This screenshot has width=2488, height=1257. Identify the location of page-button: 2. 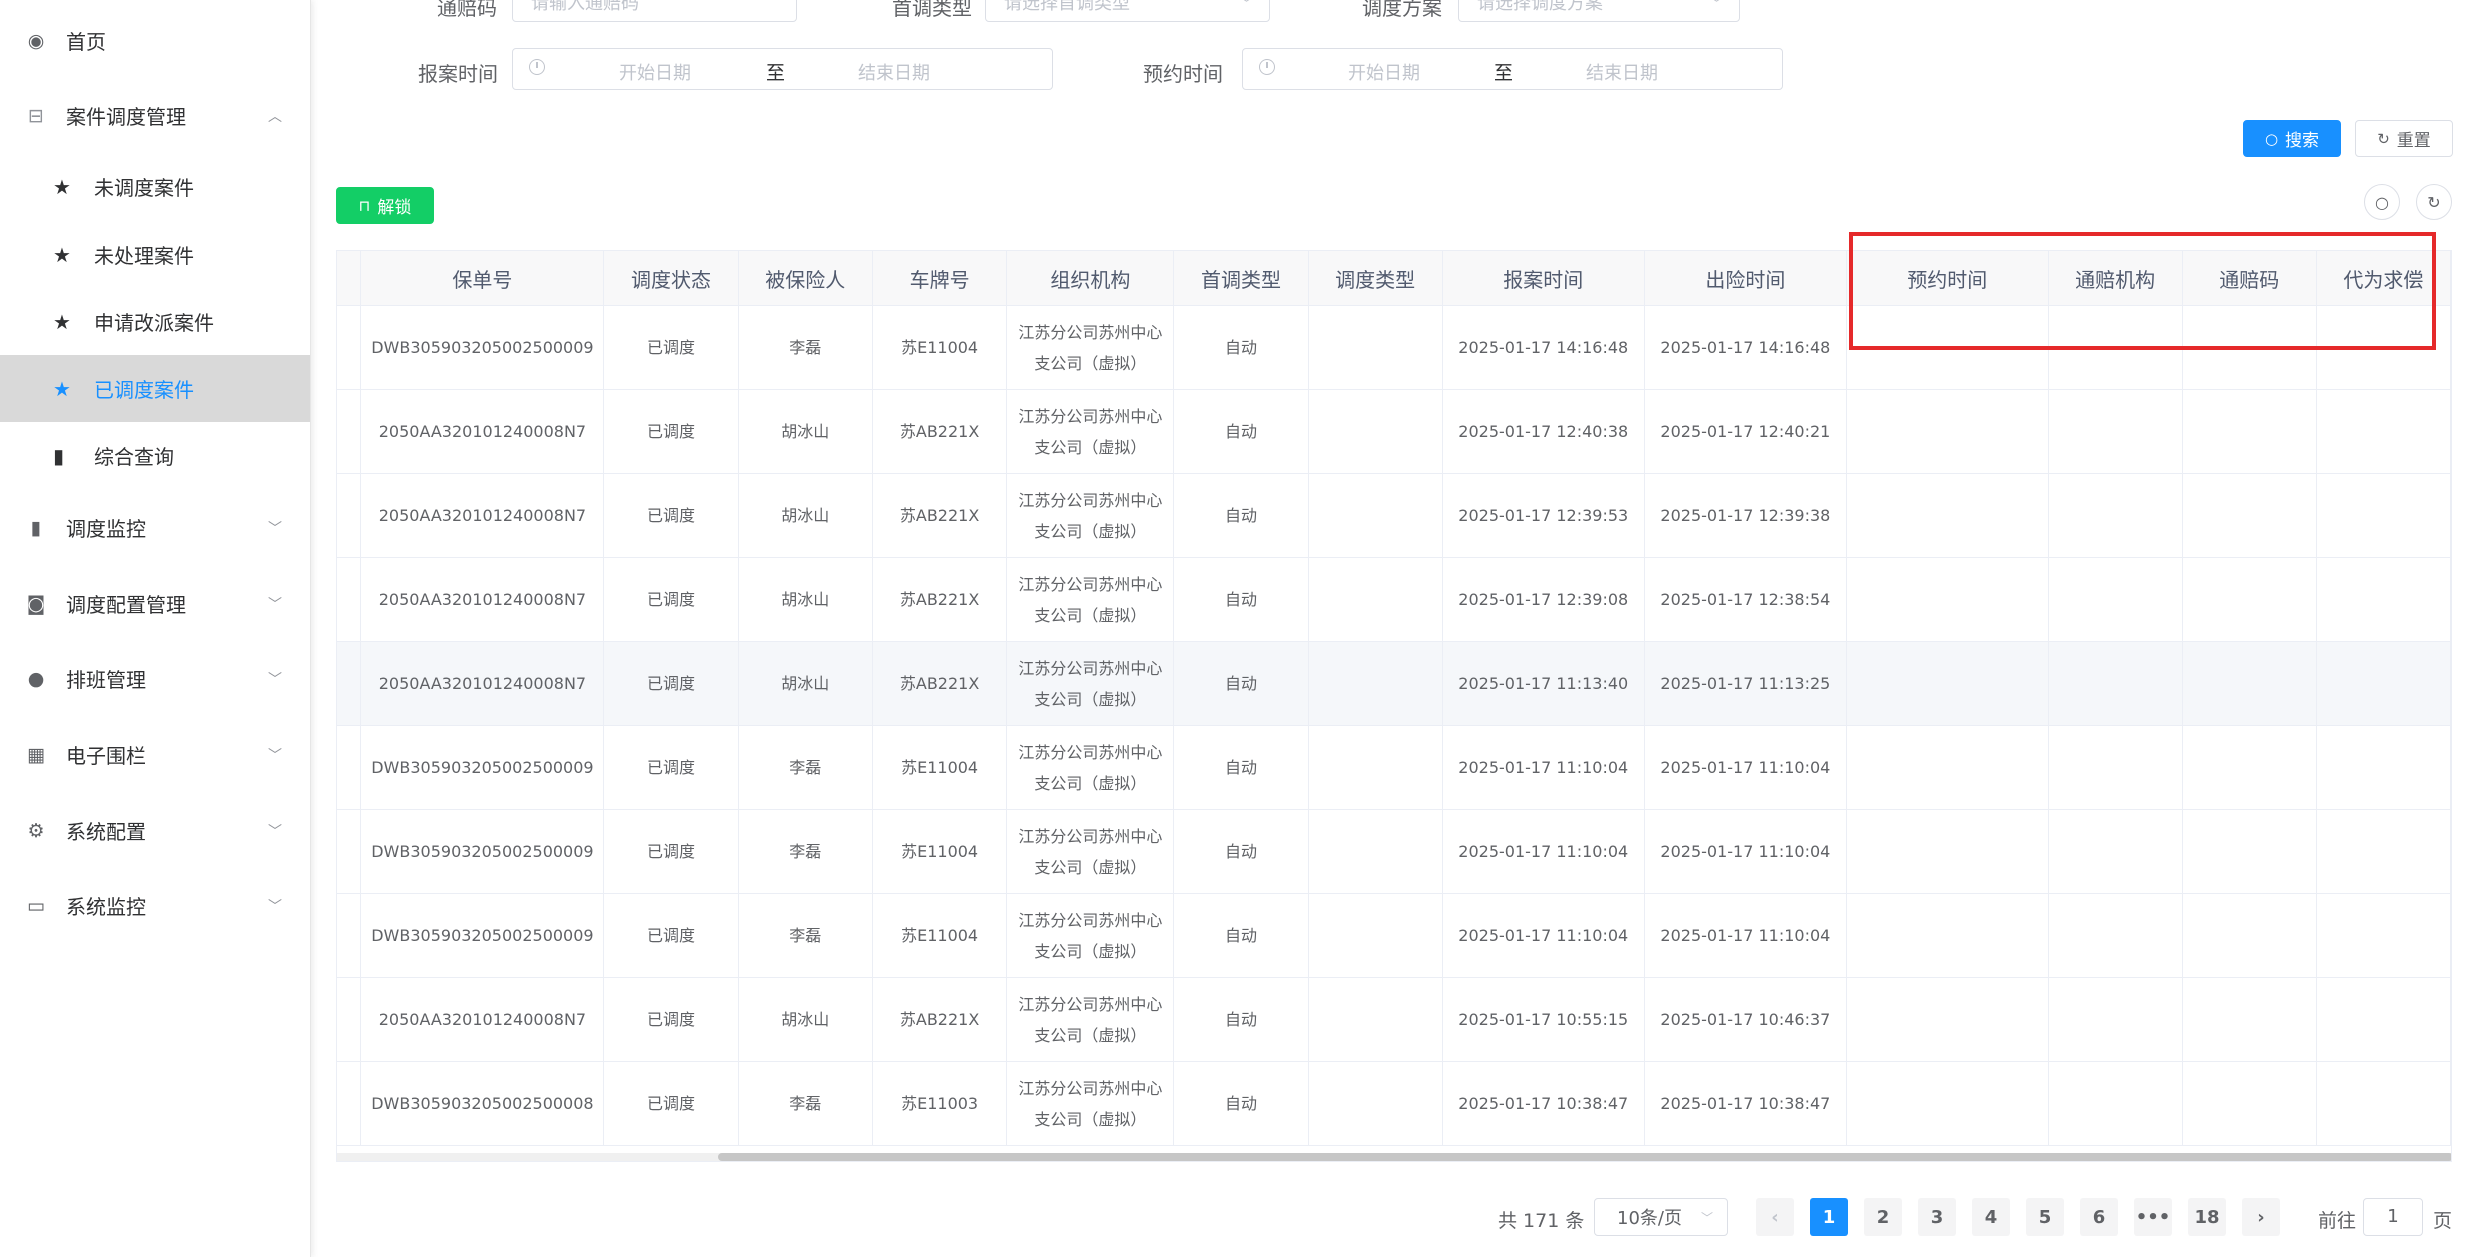
(1883, 1217).